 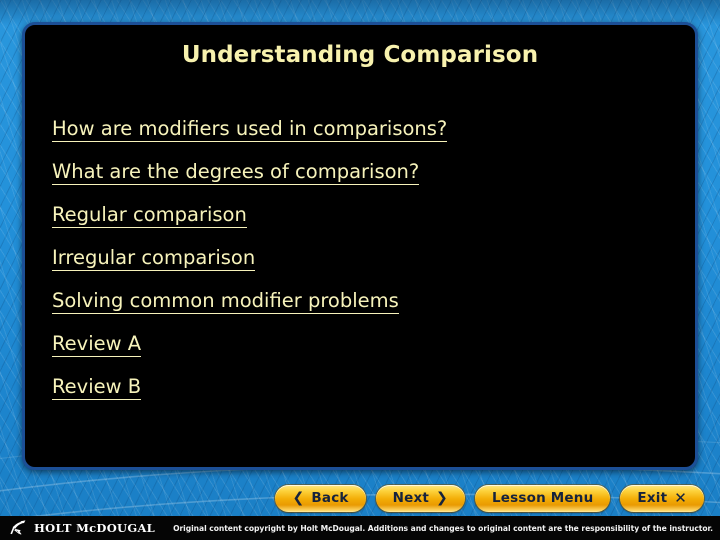 What do you see at coordinates (411, 498) in the screenshot?
I see `next-button-label: Next` at bounding box center [411, 498].